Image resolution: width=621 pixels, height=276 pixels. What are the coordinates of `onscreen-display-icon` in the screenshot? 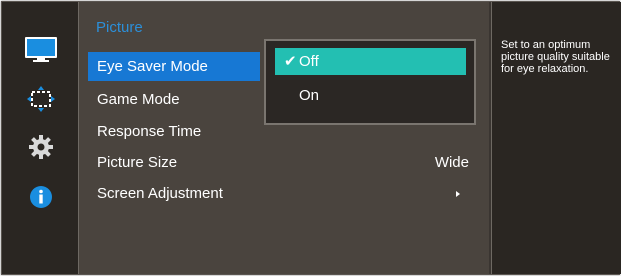 It's located at (41, 99).